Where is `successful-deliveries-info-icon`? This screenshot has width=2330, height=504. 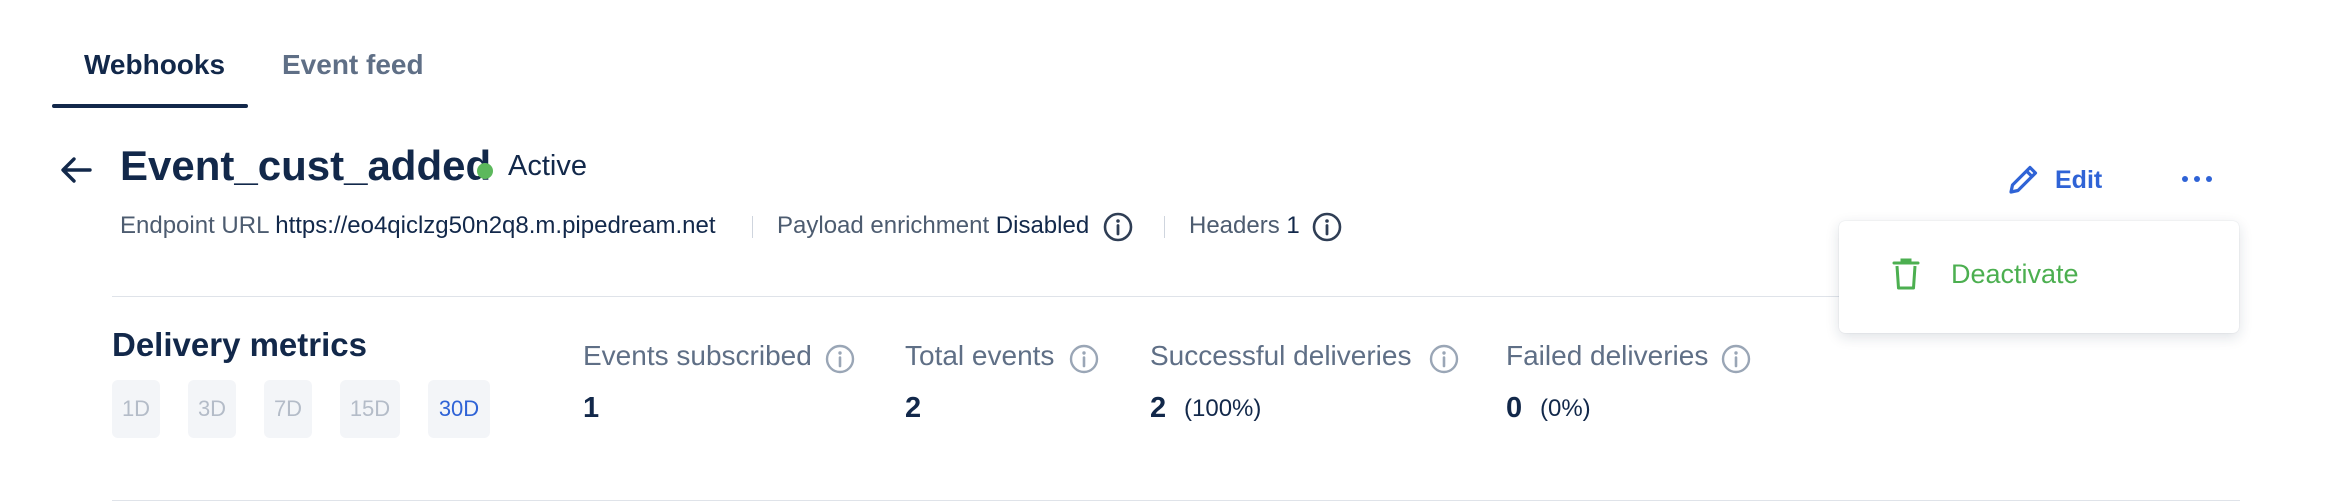 successful-deliveries-info-icon is located at coordinates (1444, 359).